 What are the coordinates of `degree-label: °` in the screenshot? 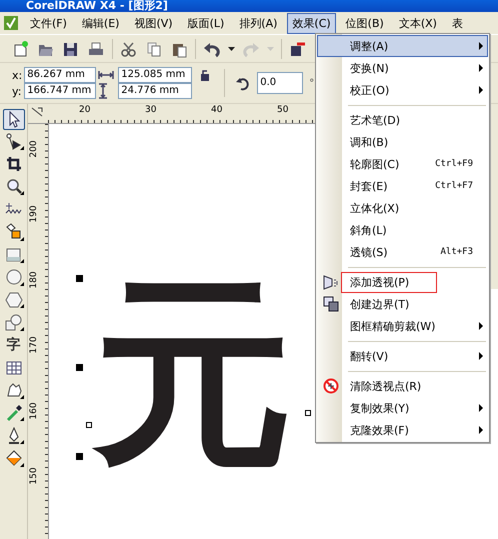 It's located at (311, 83).